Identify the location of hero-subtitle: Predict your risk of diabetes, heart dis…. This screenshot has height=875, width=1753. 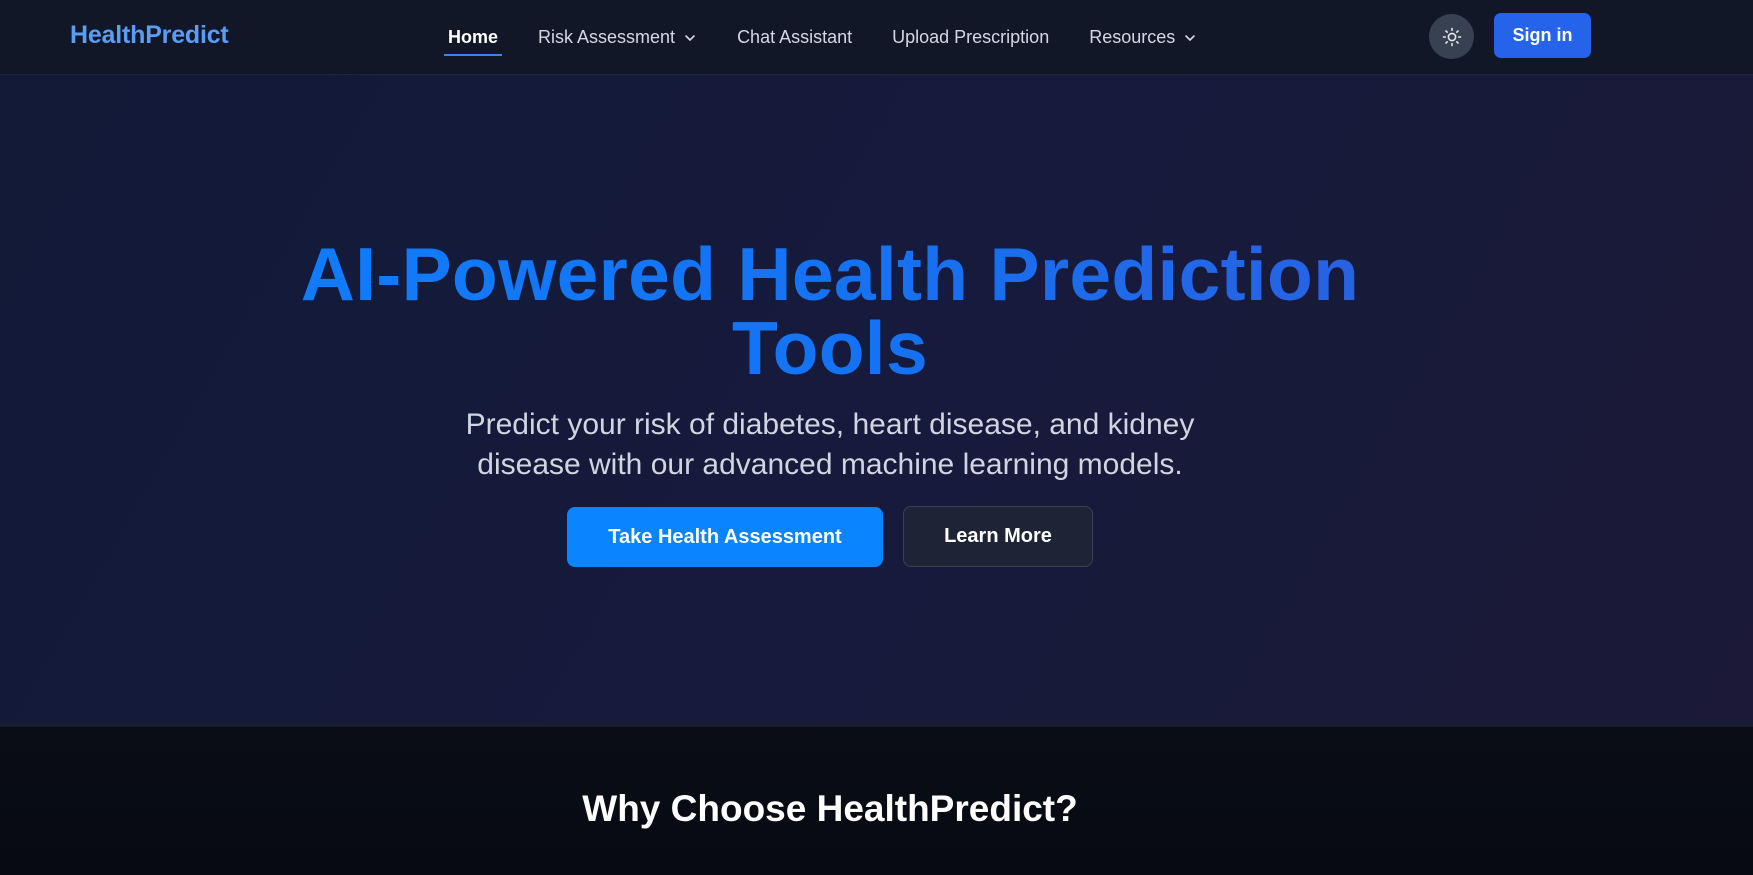
(830, 445).